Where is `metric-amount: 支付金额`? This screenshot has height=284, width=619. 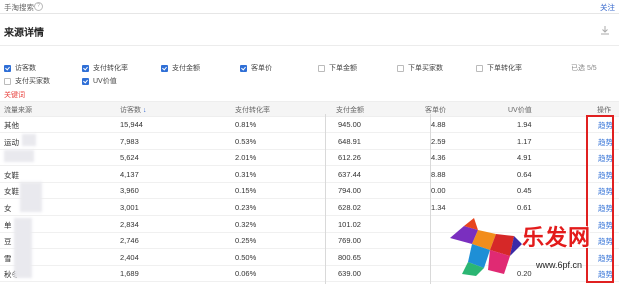 metric-amount: 支付金额 is located at coordinates (180, 68).